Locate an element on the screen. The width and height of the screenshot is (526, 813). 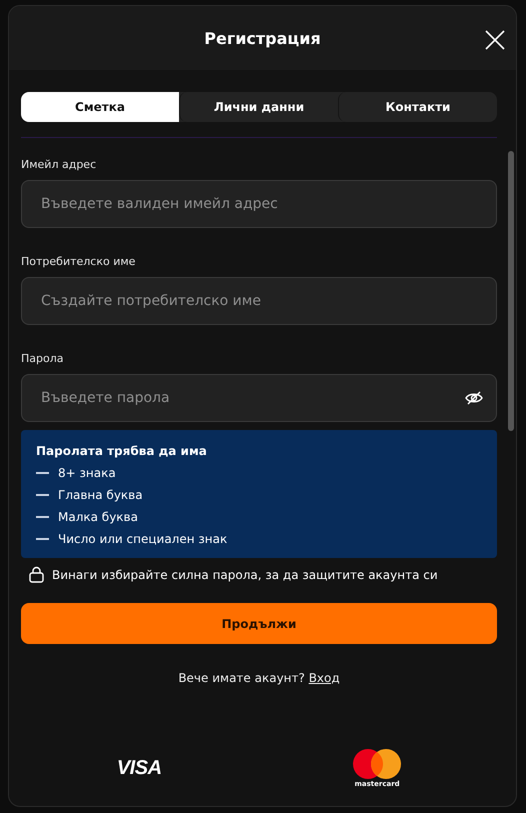
visa-logo: VISA is located at coordinates (139, 768).